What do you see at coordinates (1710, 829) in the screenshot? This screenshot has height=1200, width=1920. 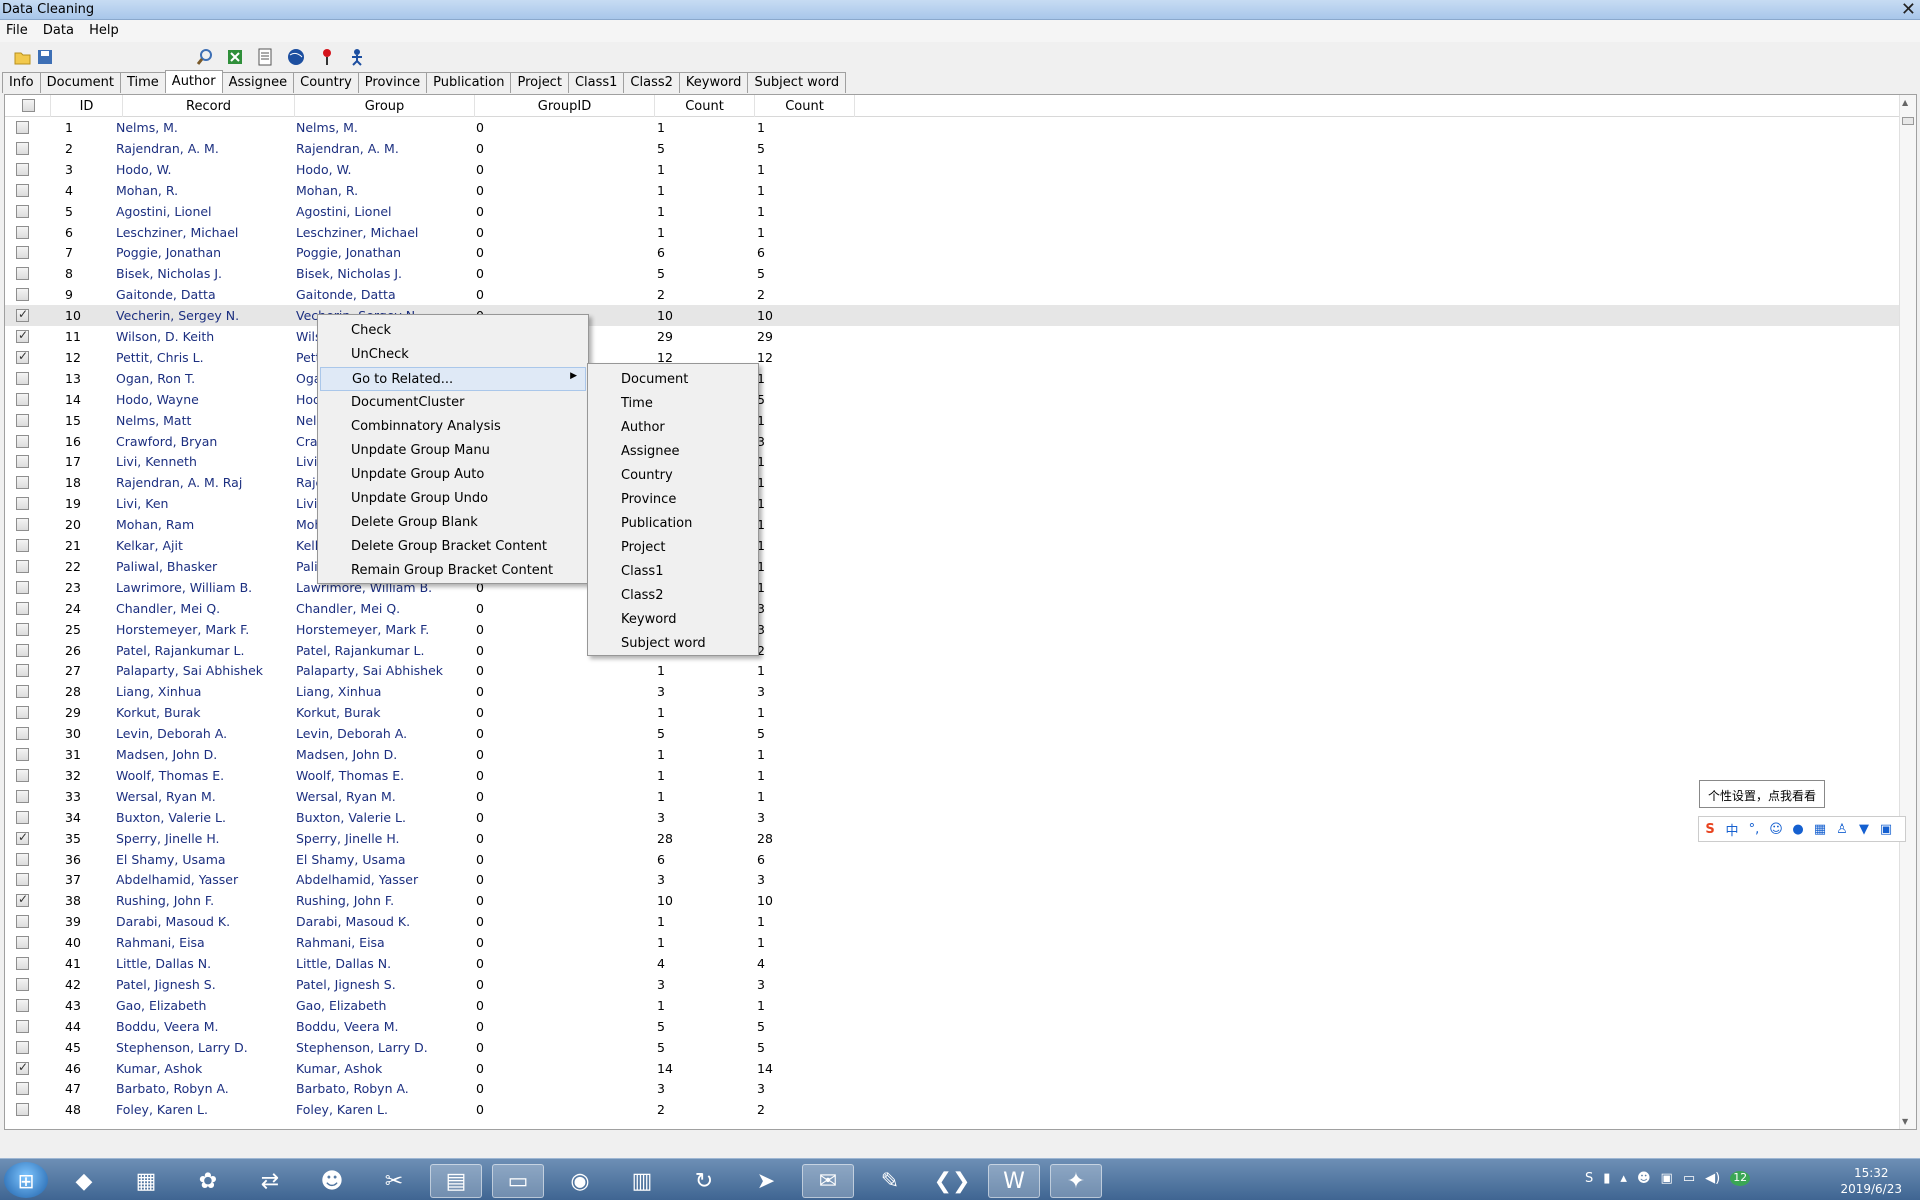 I see `sogou-logo-icon: S` at bounding box center [1710, 829].